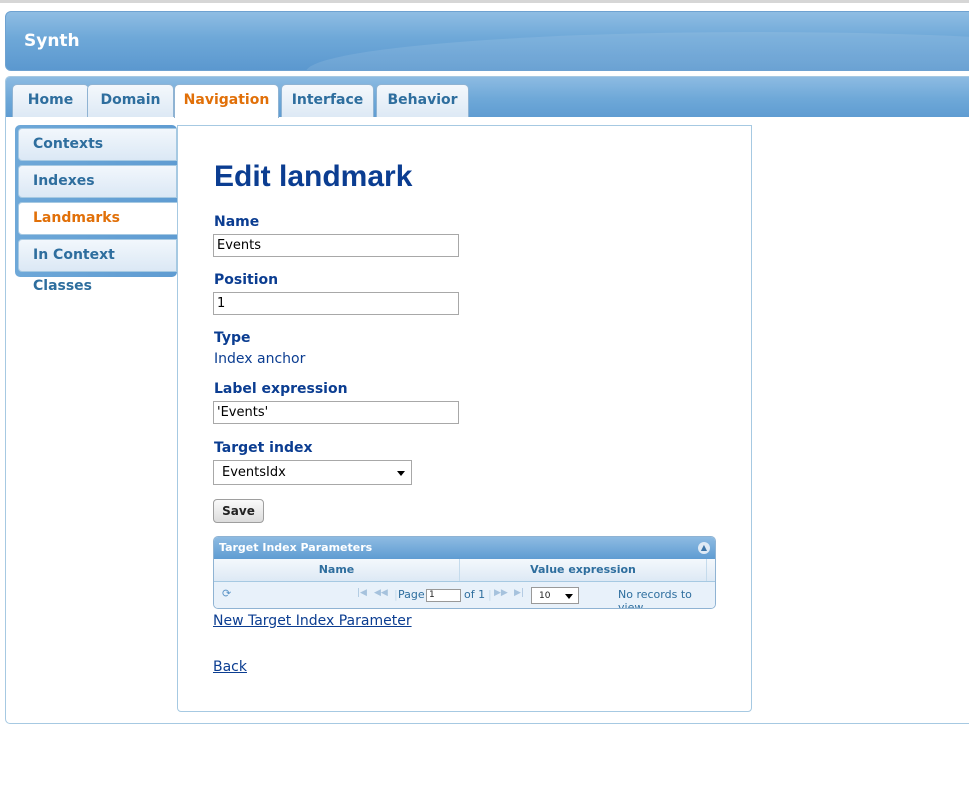 Image resolution: width=969 pixels, height=801 pixels. Describe the element at coordinates (226, 101) in the screenshot. I see `tab-navigation: Navigation` at that location.